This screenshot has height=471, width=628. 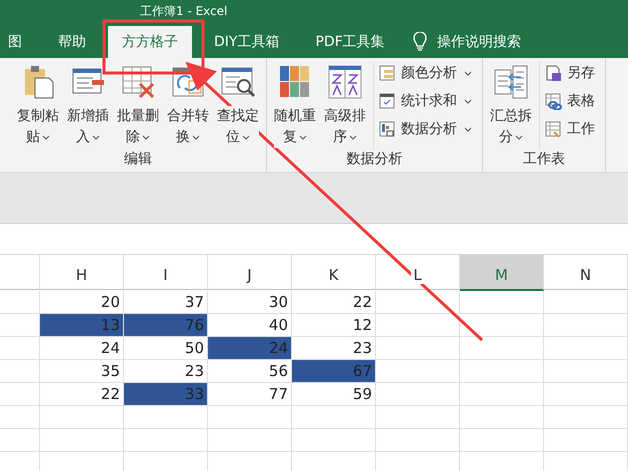 What do you see at coordinates (569, 101) in the screenshot?
I see `ribbon-button: 表格` at bounding box center [569, 101].